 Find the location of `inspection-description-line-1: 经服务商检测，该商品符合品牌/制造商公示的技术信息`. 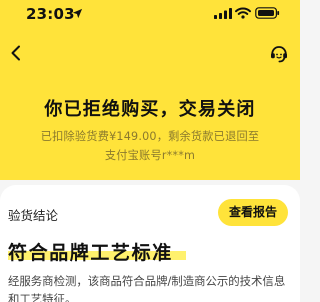

inspection-description-line-1: 经服务商检测，该商品符合品牌/制造商公示的技术信息 is located at coordinates (147, 281).